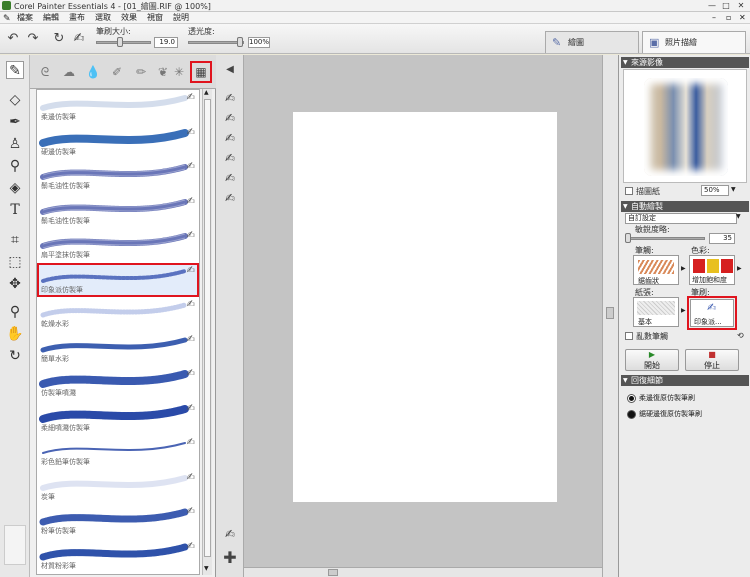  I want to click on brush-variant-item: ✍ 彩色鉛筆仿製筆, so click(118, 452).